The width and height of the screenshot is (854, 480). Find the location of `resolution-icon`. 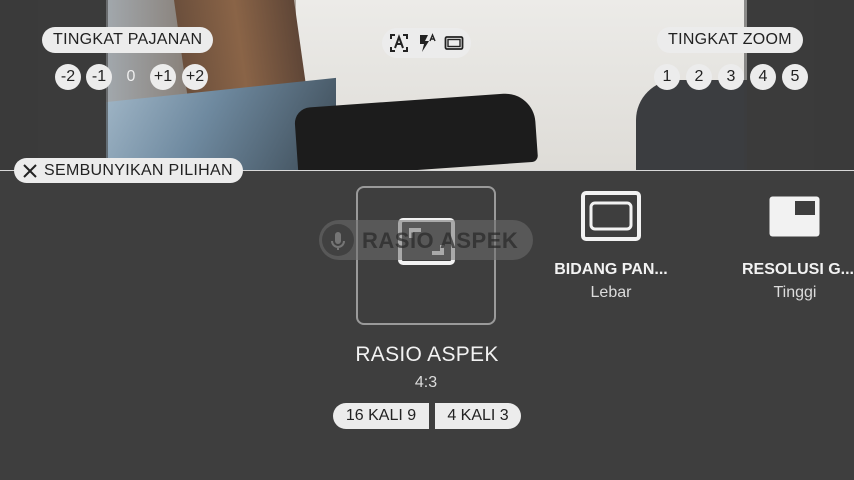

resolution-icon is located at coordinates (794, 216).